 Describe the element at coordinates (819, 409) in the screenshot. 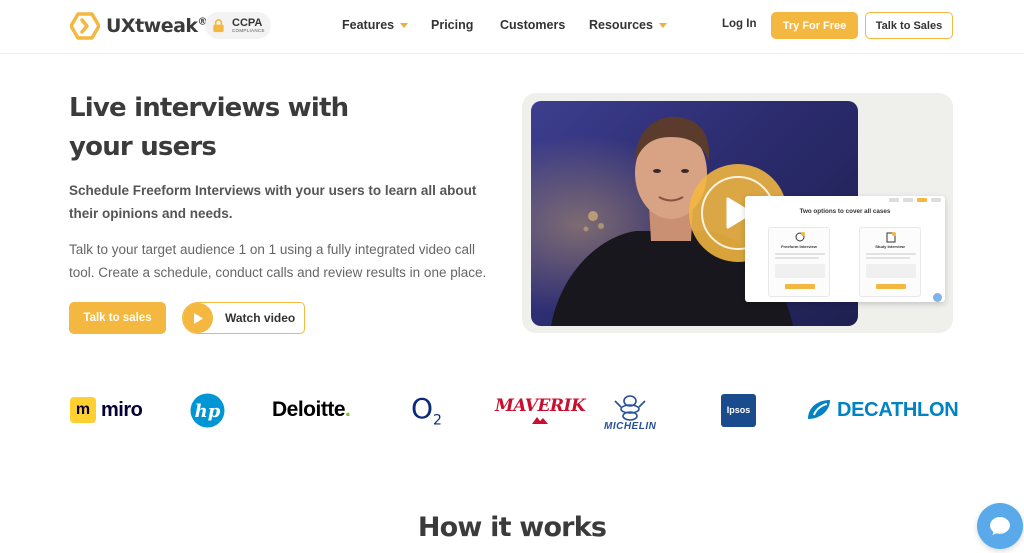

I see `decathlon-mark` at that location.